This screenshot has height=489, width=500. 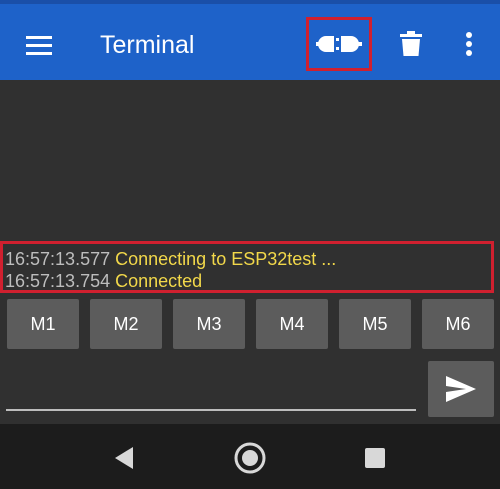 I want to click on clear-button, so click(x=411, y=44).